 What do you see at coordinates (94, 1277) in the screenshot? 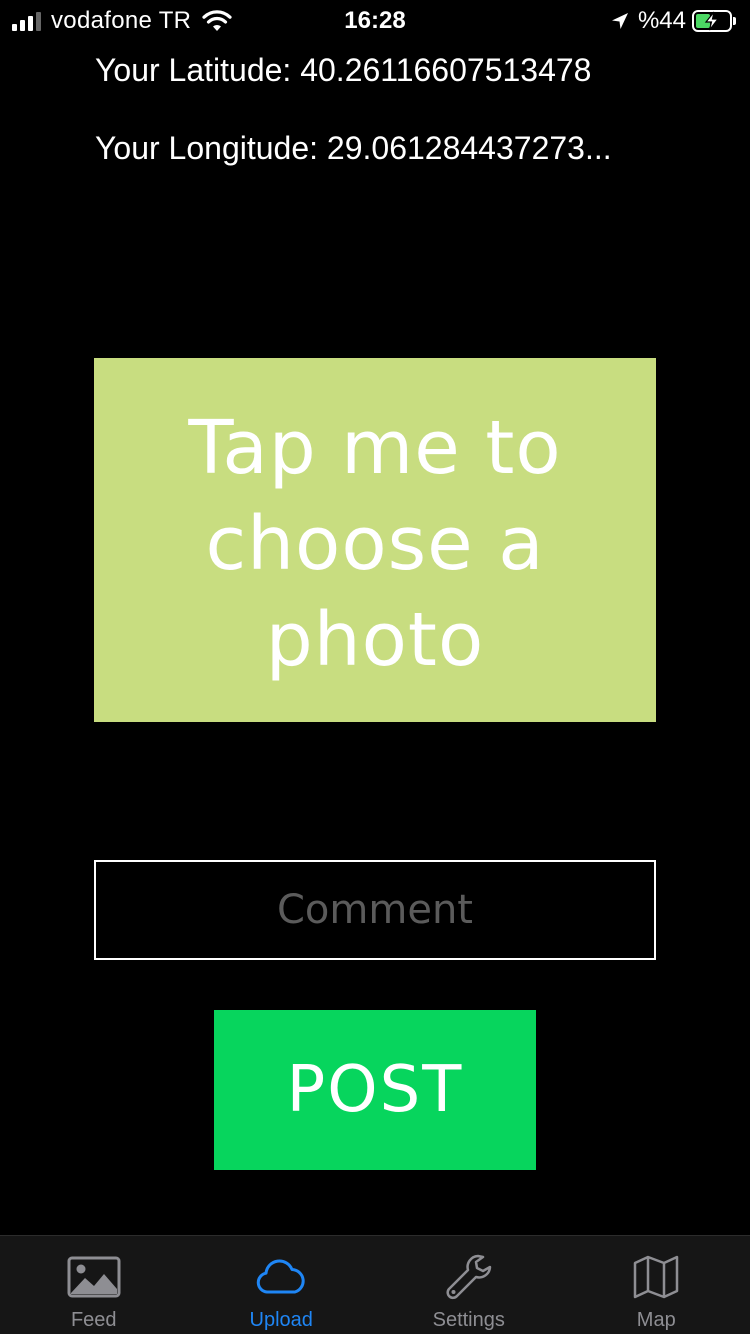
I see `photo-icon` at bounding box center [94, 1277].